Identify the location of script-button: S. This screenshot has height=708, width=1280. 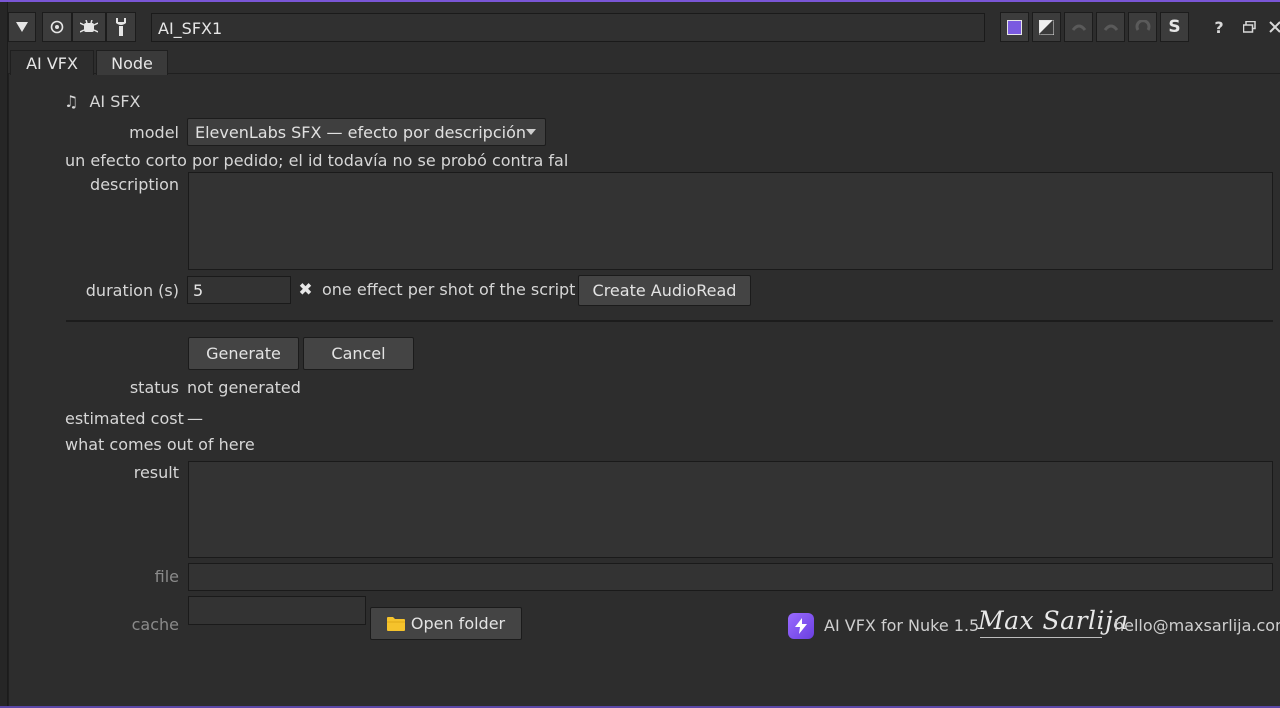
(1174, 27).